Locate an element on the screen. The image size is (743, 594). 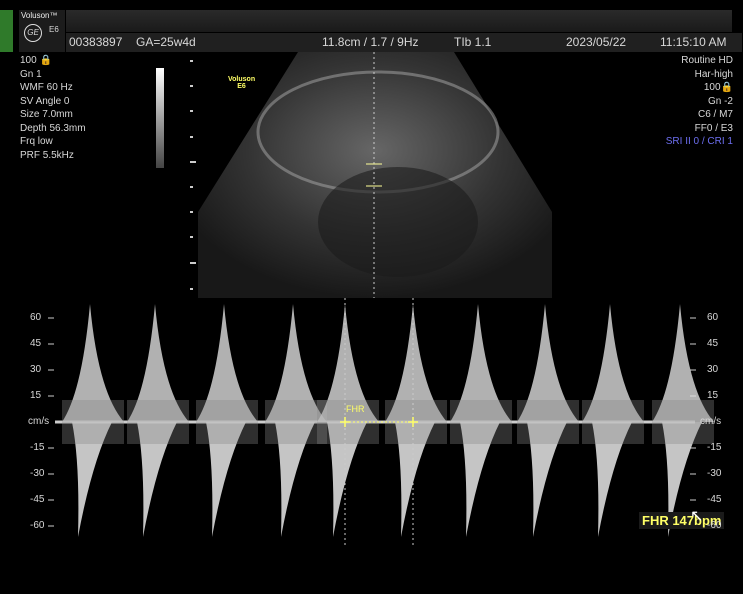
param-prf: PRF 5.5kHz is located at coordinates (47, 155).